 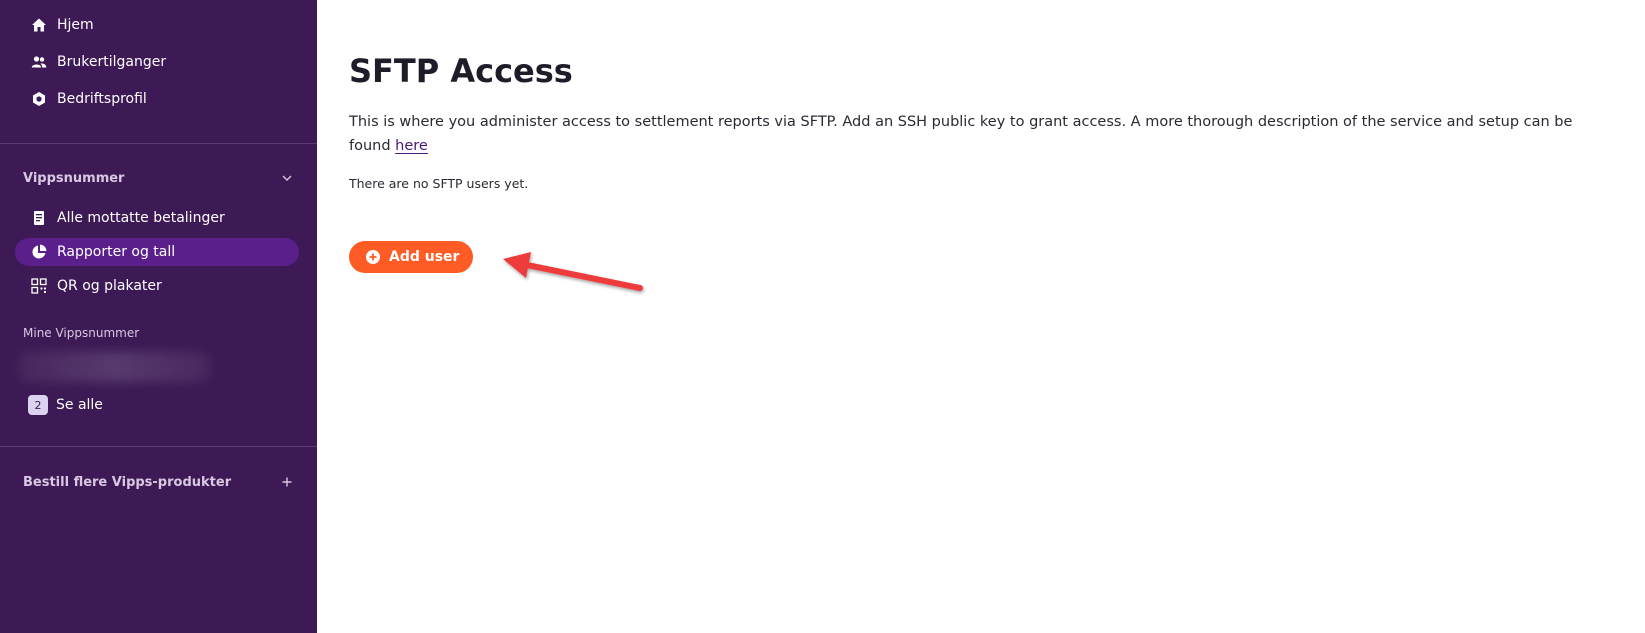 I want to click on add-user-button: Add user, so click(x=411, y=257).